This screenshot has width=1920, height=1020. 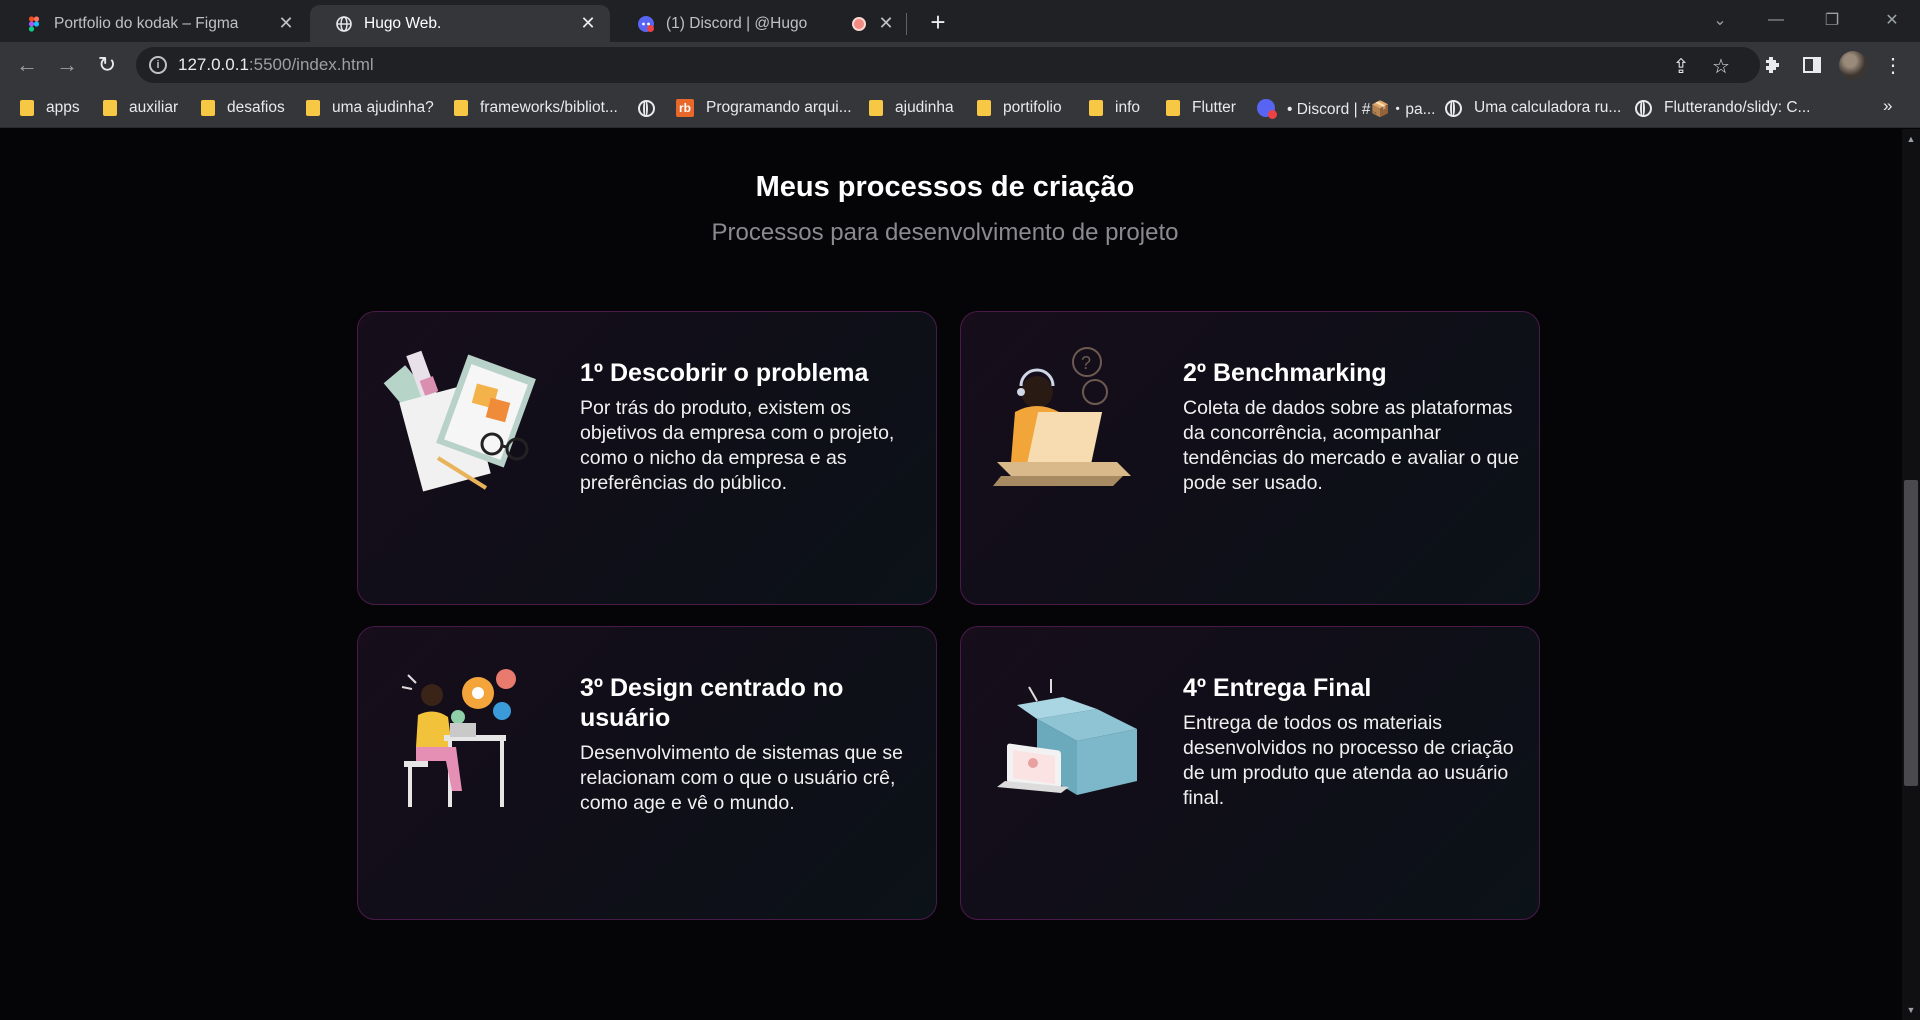 I want to click on url-host: 127.0.0.1, so click(x=213, y=64).